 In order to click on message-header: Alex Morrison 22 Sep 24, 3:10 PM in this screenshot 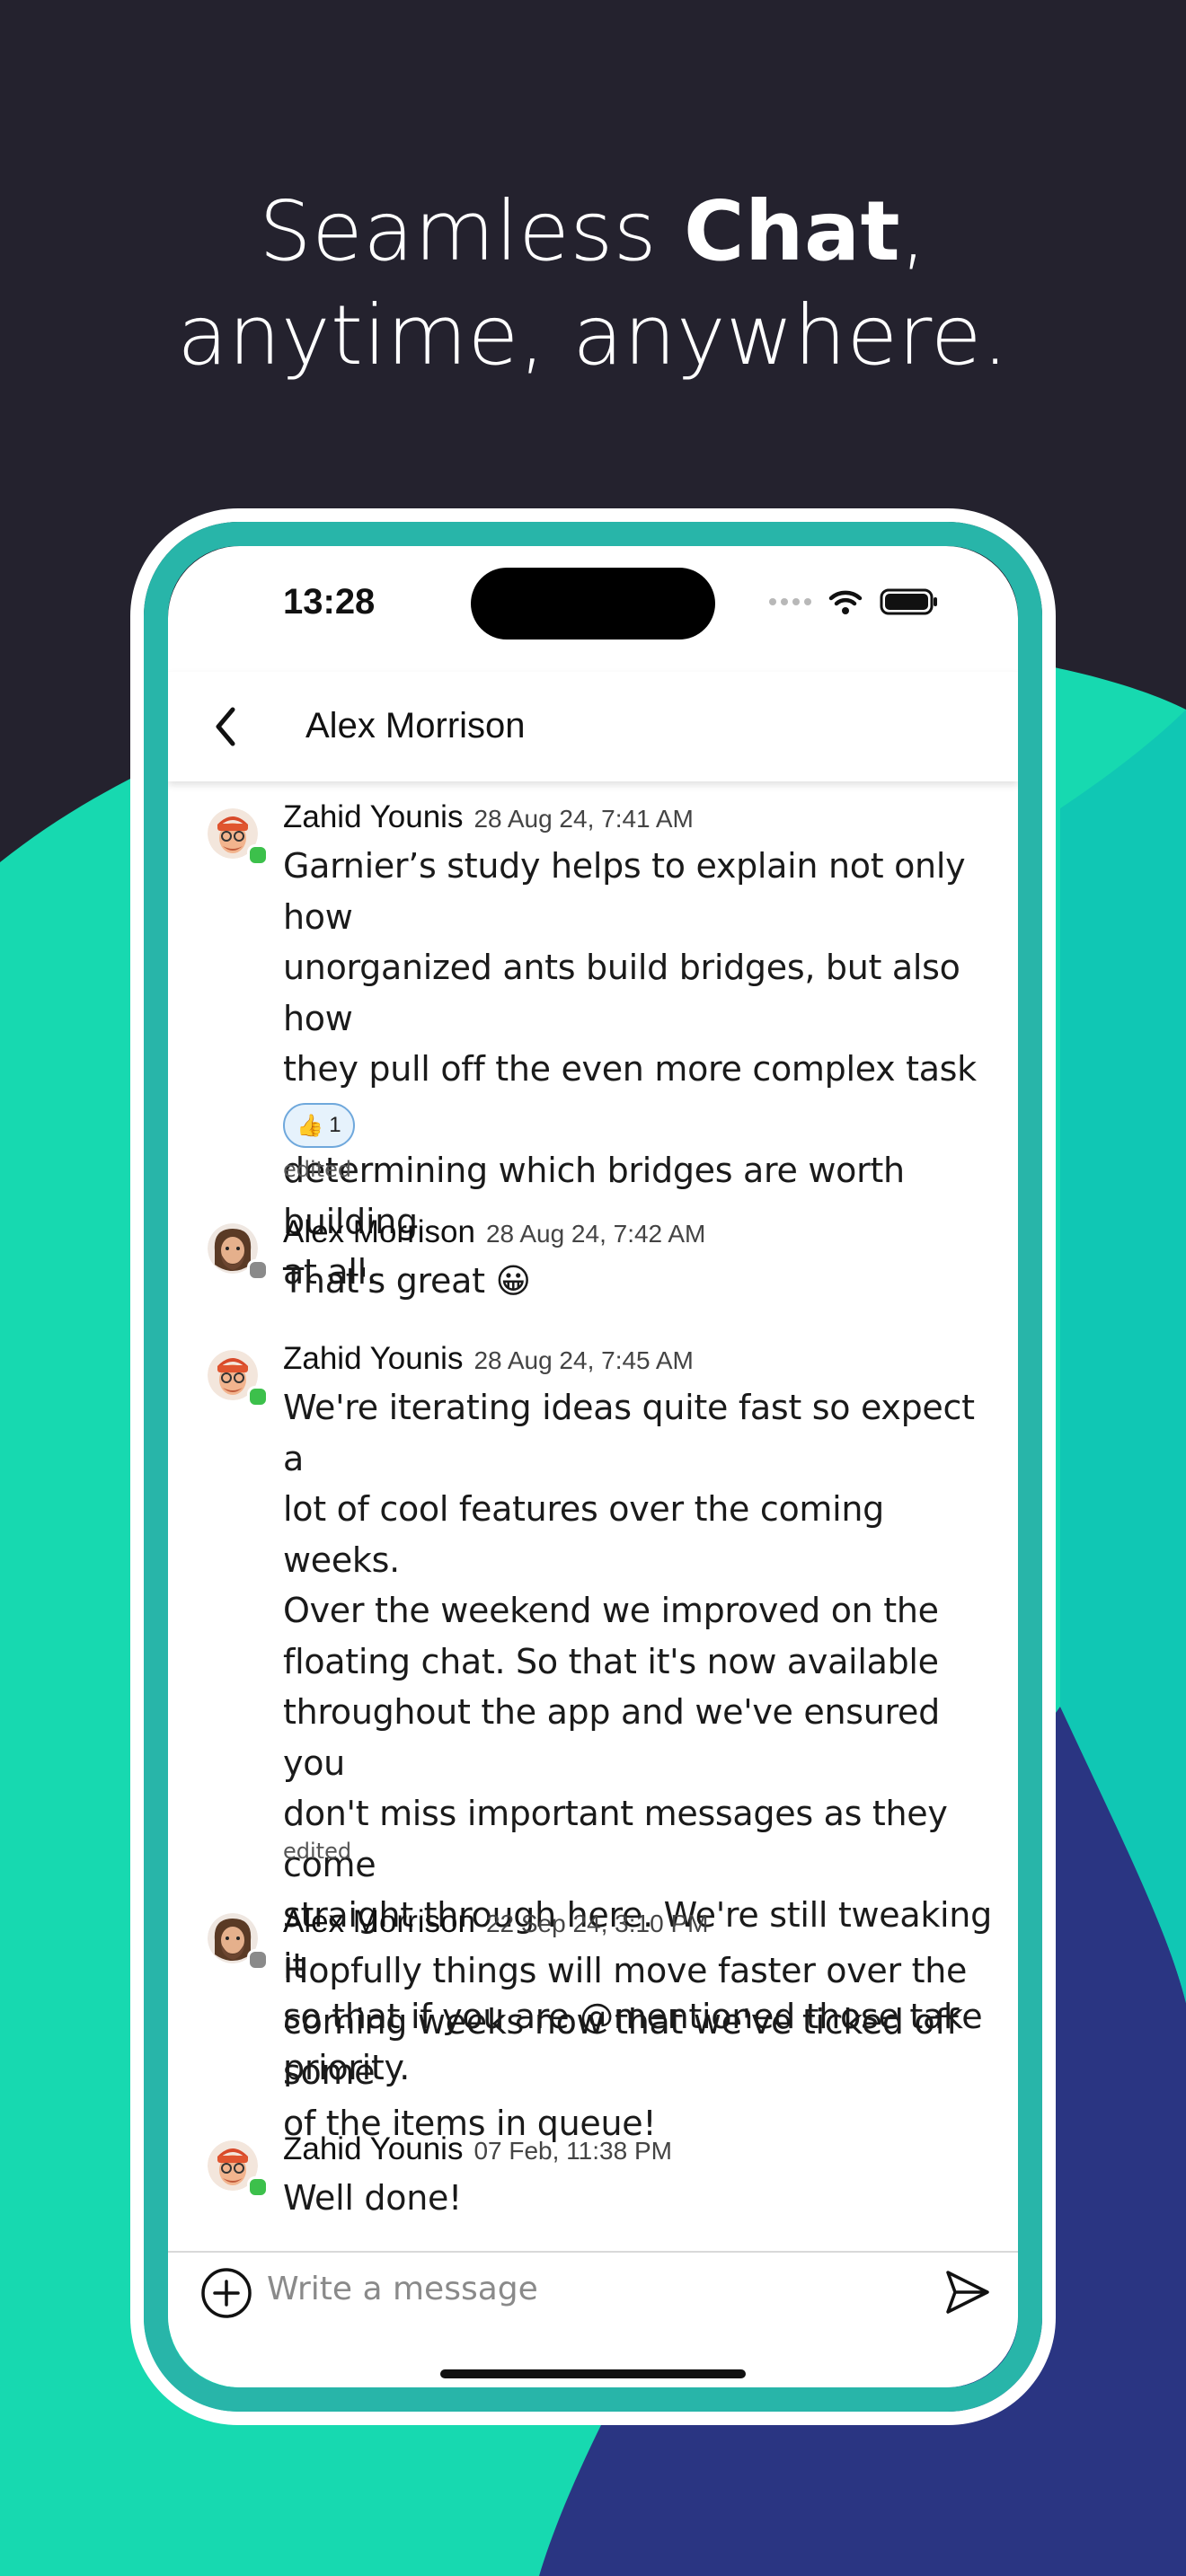, I will do `click(495, 1922)`.